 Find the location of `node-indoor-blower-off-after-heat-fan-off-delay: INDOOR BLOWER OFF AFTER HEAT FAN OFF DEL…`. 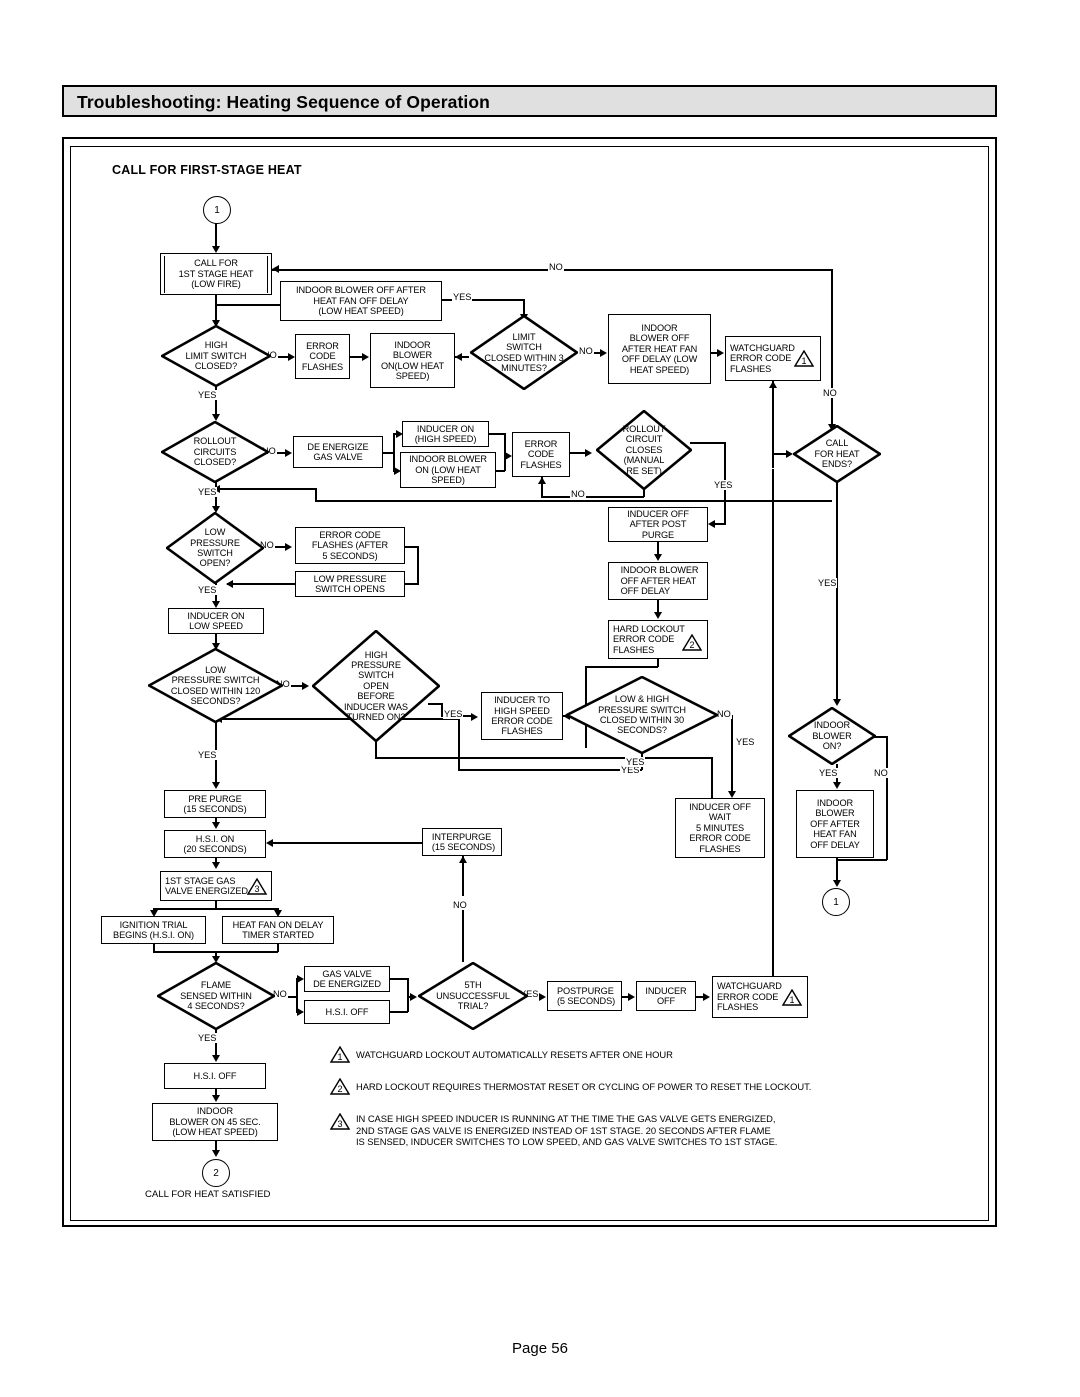

node-indoor-blower-off-after-heat-fan-off-delay: INDOOR BLOWER OFF AFTER HEAT FAN OFF DEL… is located at coordinates (835, 824).